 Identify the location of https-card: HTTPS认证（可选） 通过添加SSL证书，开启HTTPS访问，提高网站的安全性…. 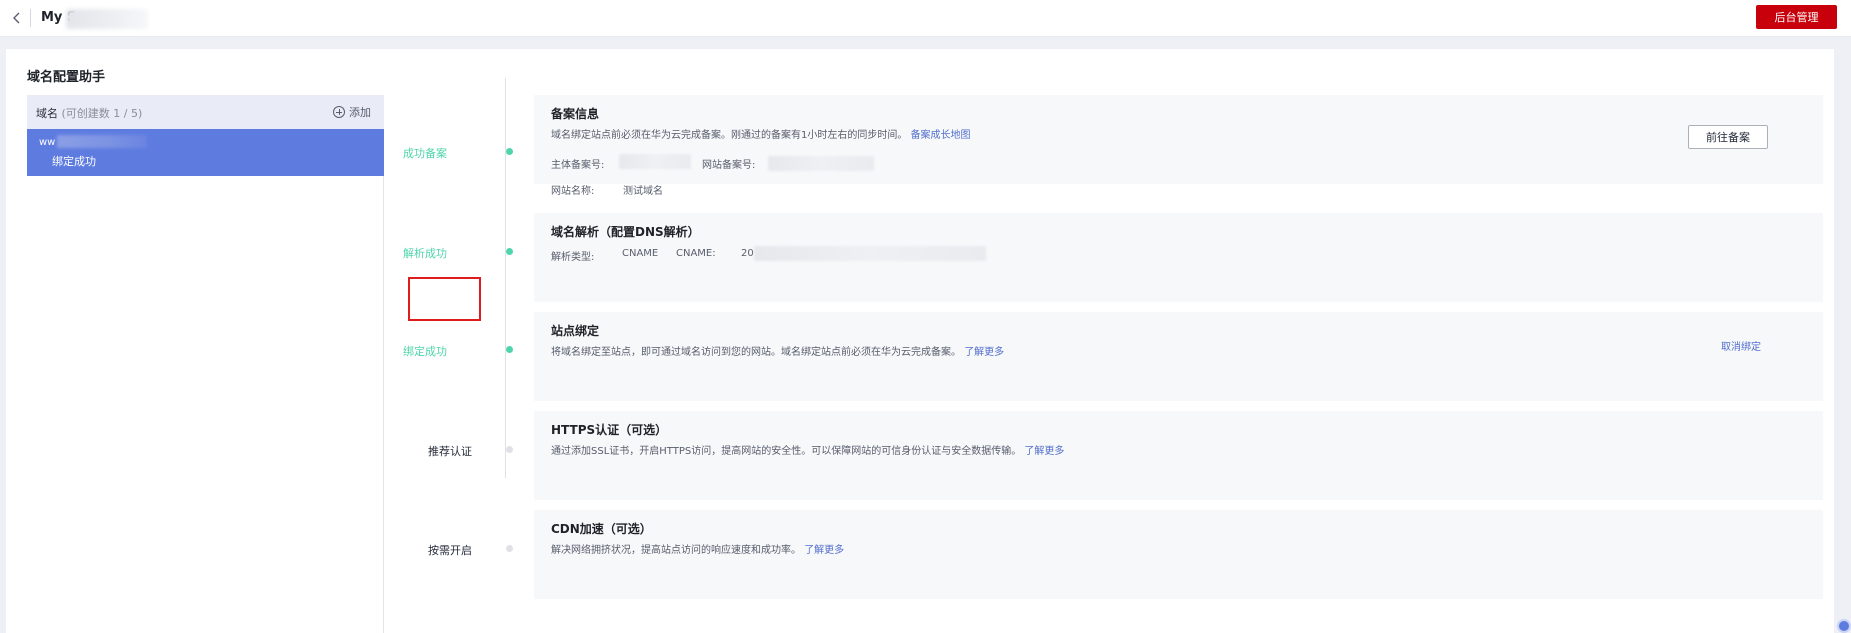
(1178, 455).